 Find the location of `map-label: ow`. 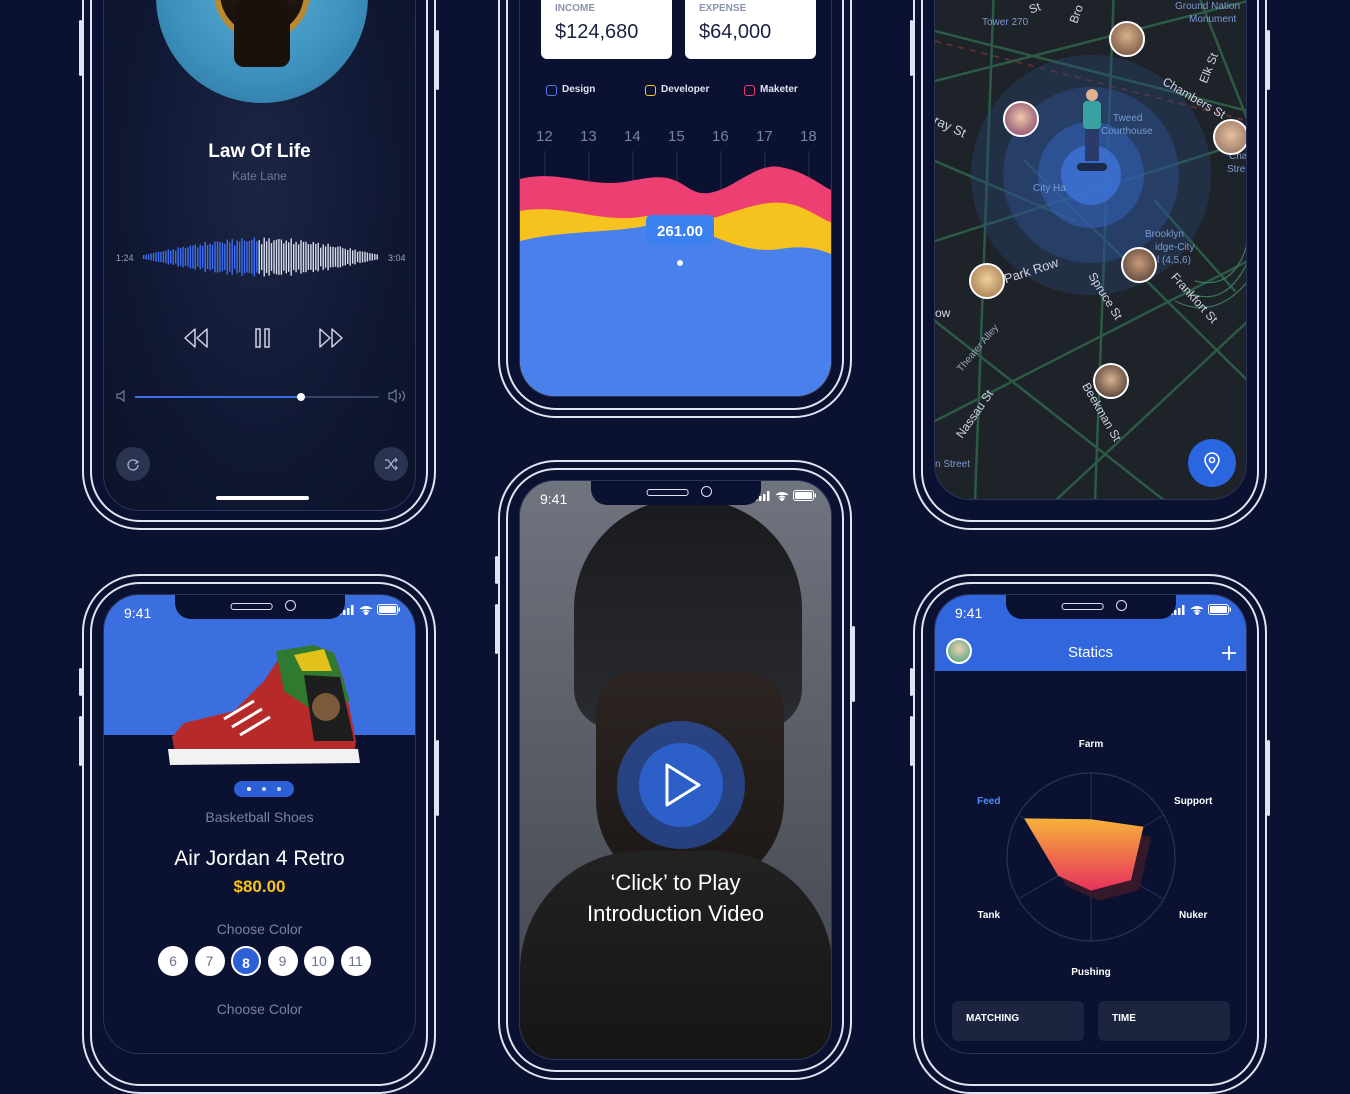

map-label: ow is located at coordinates (943, 313).